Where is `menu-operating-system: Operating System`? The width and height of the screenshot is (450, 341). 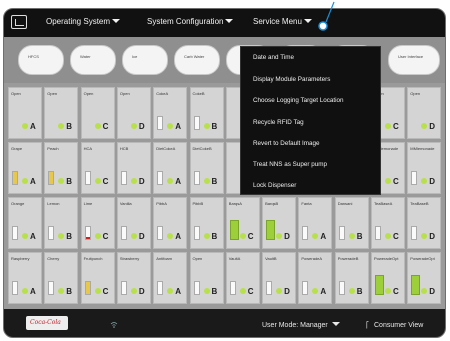 menu-operating-system: Operating System is located at coordinates (83, 21).